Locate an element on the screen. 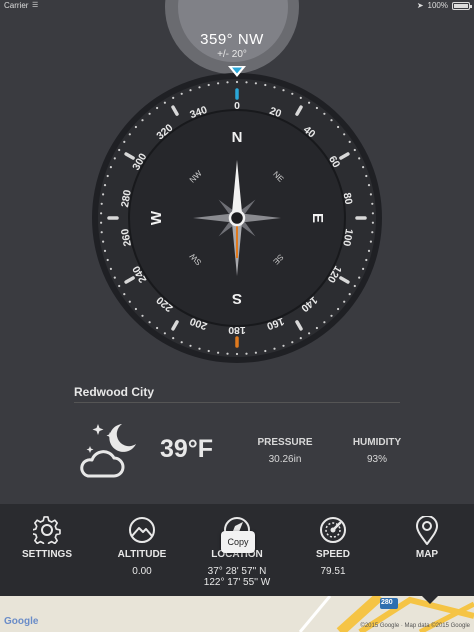  map-button: MAP is located at coordinates (423, 550).